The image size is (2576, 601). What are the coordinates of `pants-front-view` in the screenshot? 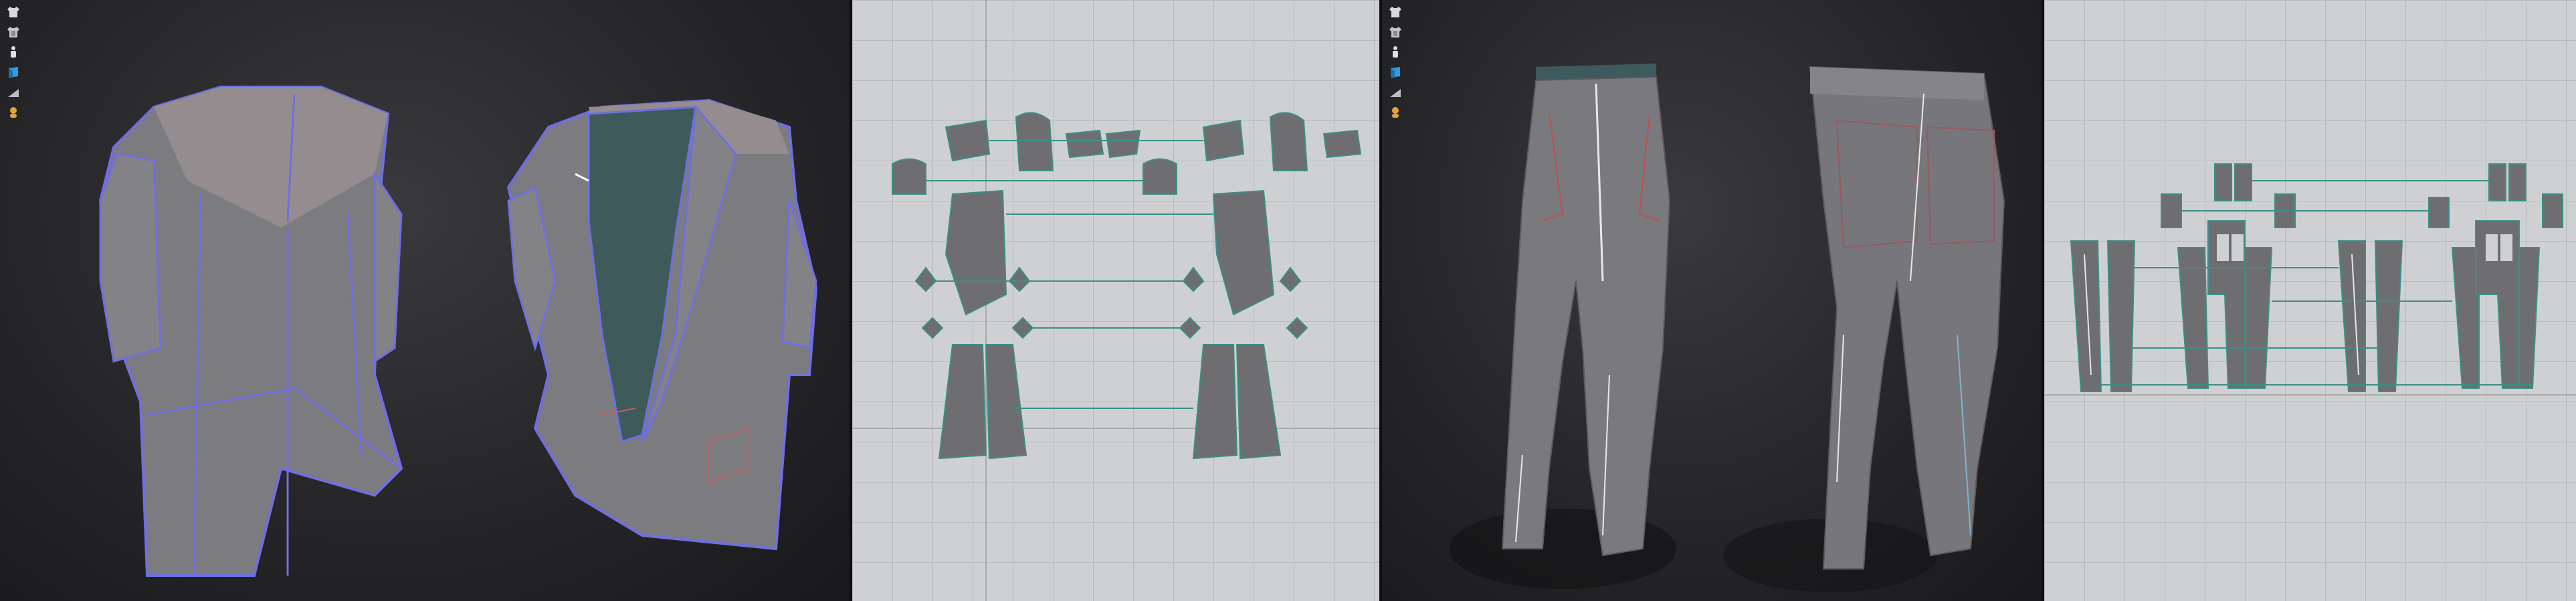 It's located at (1586, 310).